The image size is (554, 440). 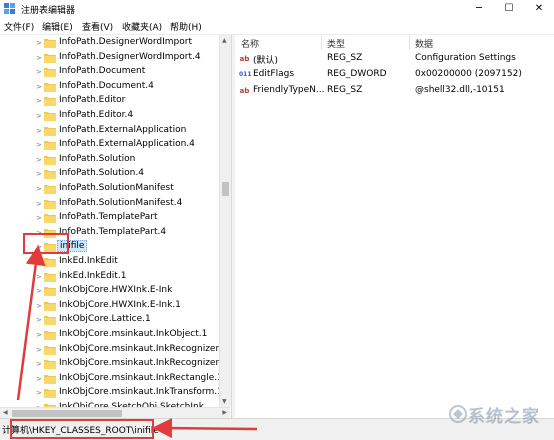 I want to click on tree-item: > InfoPath.Editor, so click(x=109, y=101).